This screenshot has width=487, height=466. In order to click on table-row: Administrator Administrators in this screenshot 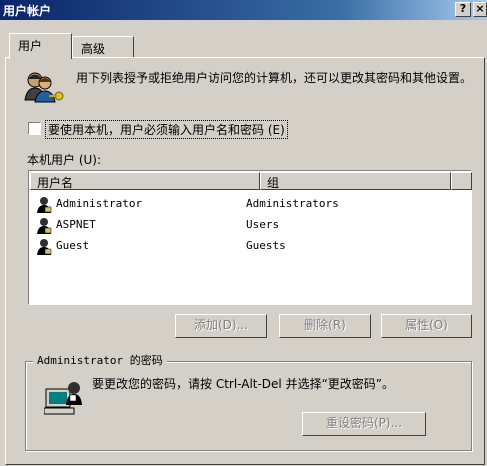, I will do `click(250, 204)`.